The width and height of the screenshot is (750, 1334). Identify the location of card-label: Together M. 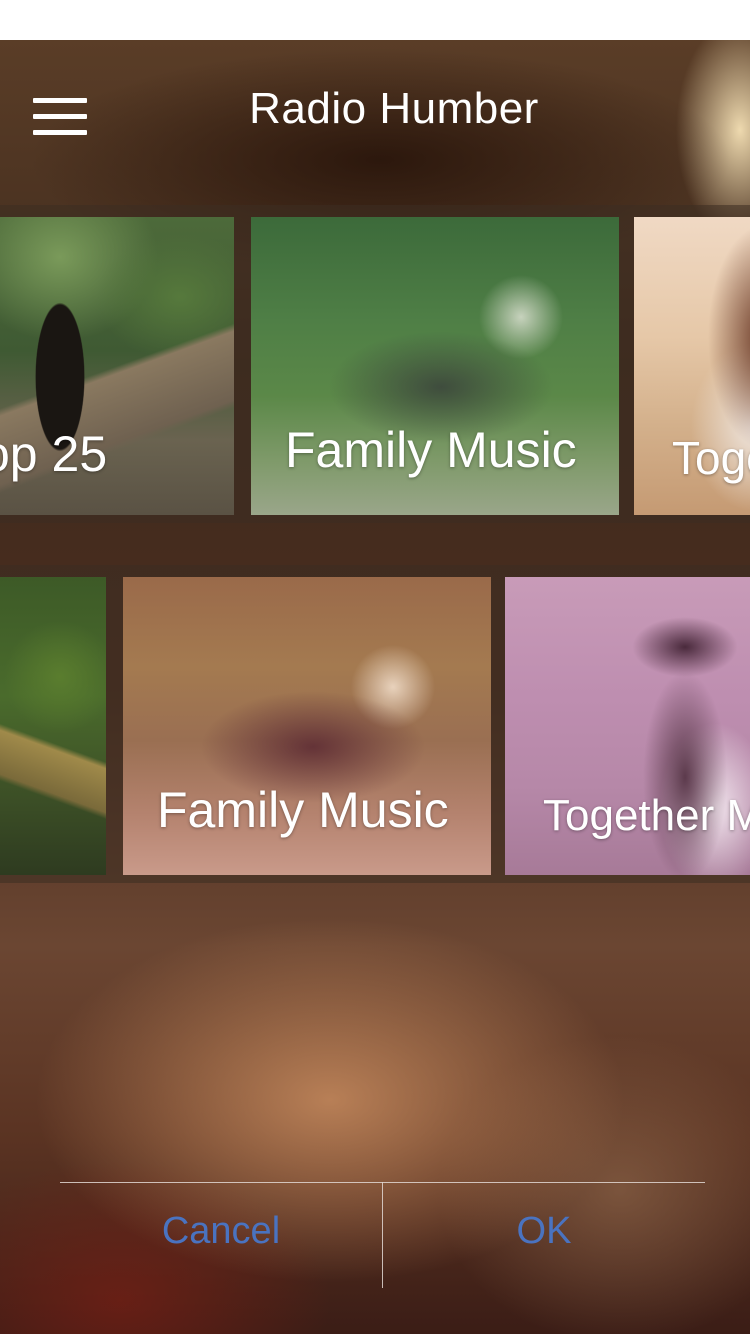
(646, 815).